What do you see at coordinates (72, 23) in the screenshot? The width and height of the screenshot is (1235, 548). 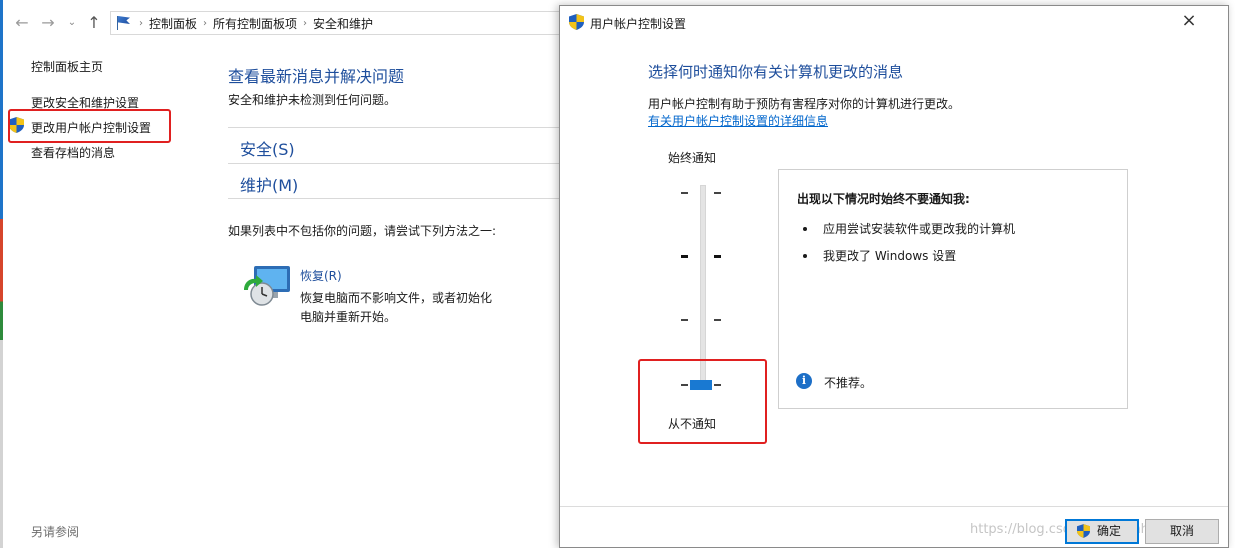 I see `recent-chevron-icon: ⌄` at bounding box center [72, 23].